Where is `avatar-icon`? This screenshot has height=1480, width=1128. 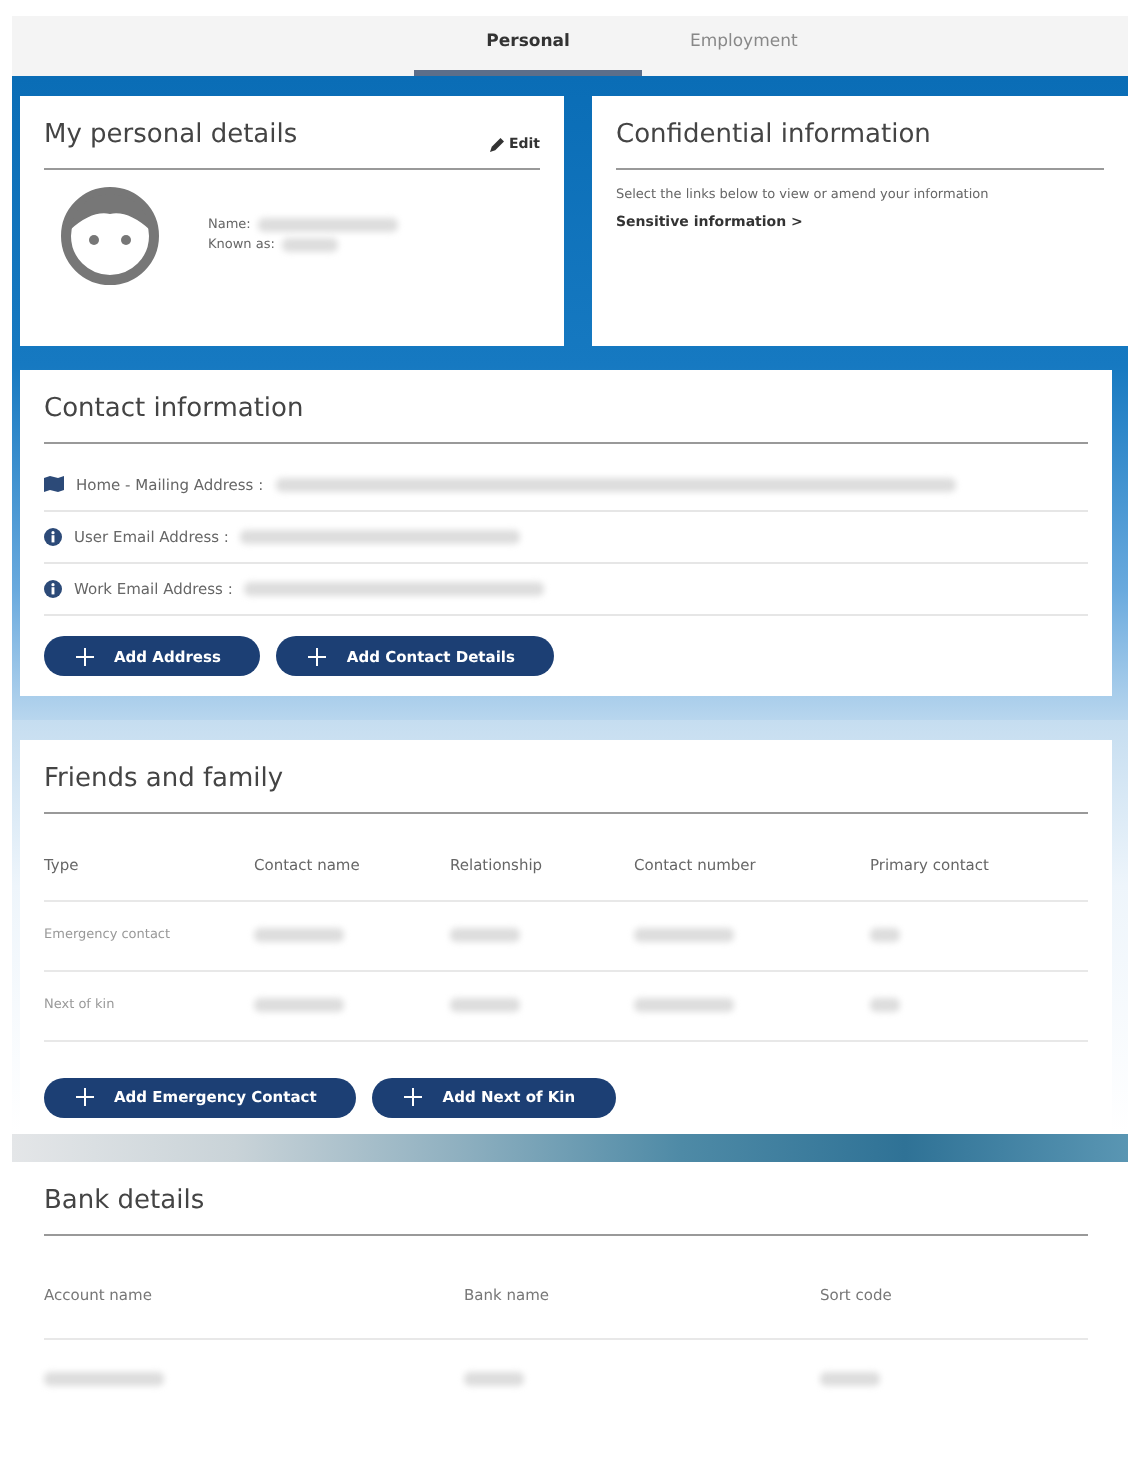
avatar-icon is located at coordinates (110, 235).